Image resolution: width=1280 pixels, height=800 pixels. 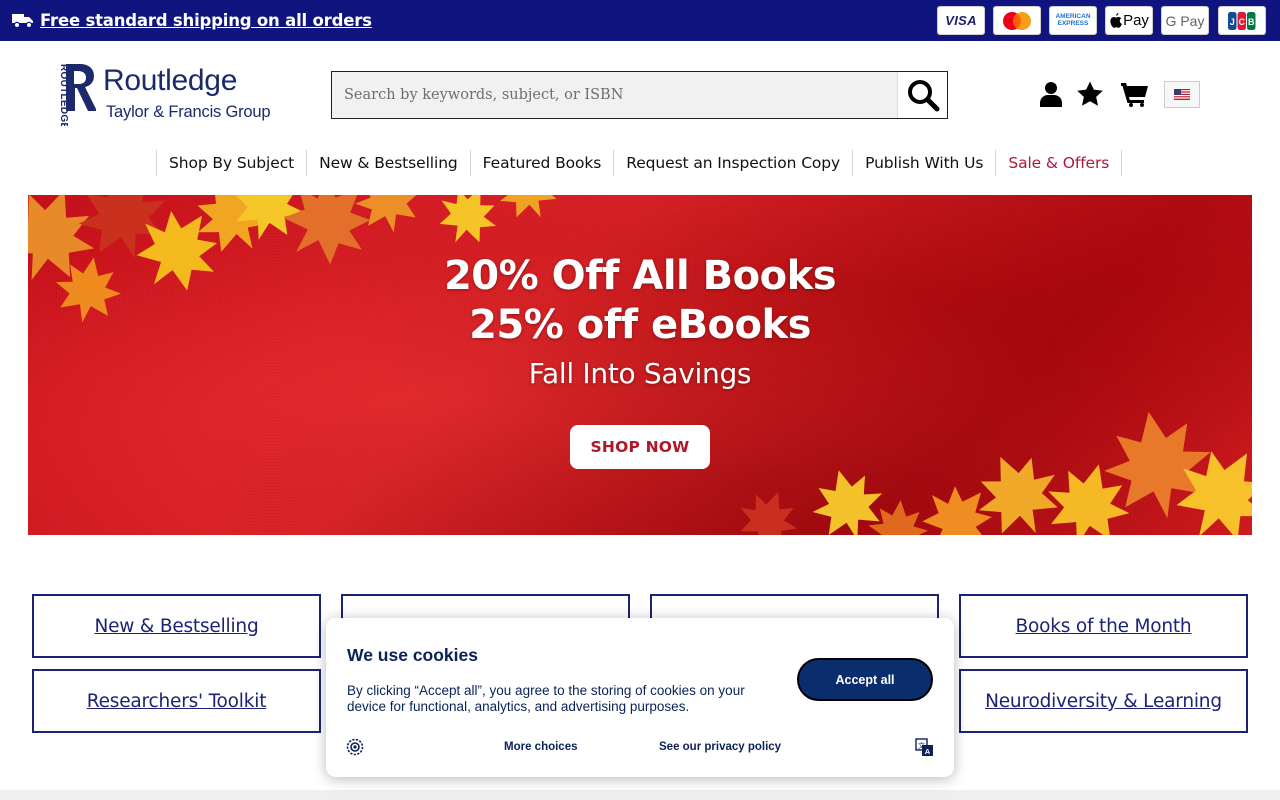 I want to click on nav-request-inspection-copy: Request an Inspection Copy, so click(x=732, y=163).